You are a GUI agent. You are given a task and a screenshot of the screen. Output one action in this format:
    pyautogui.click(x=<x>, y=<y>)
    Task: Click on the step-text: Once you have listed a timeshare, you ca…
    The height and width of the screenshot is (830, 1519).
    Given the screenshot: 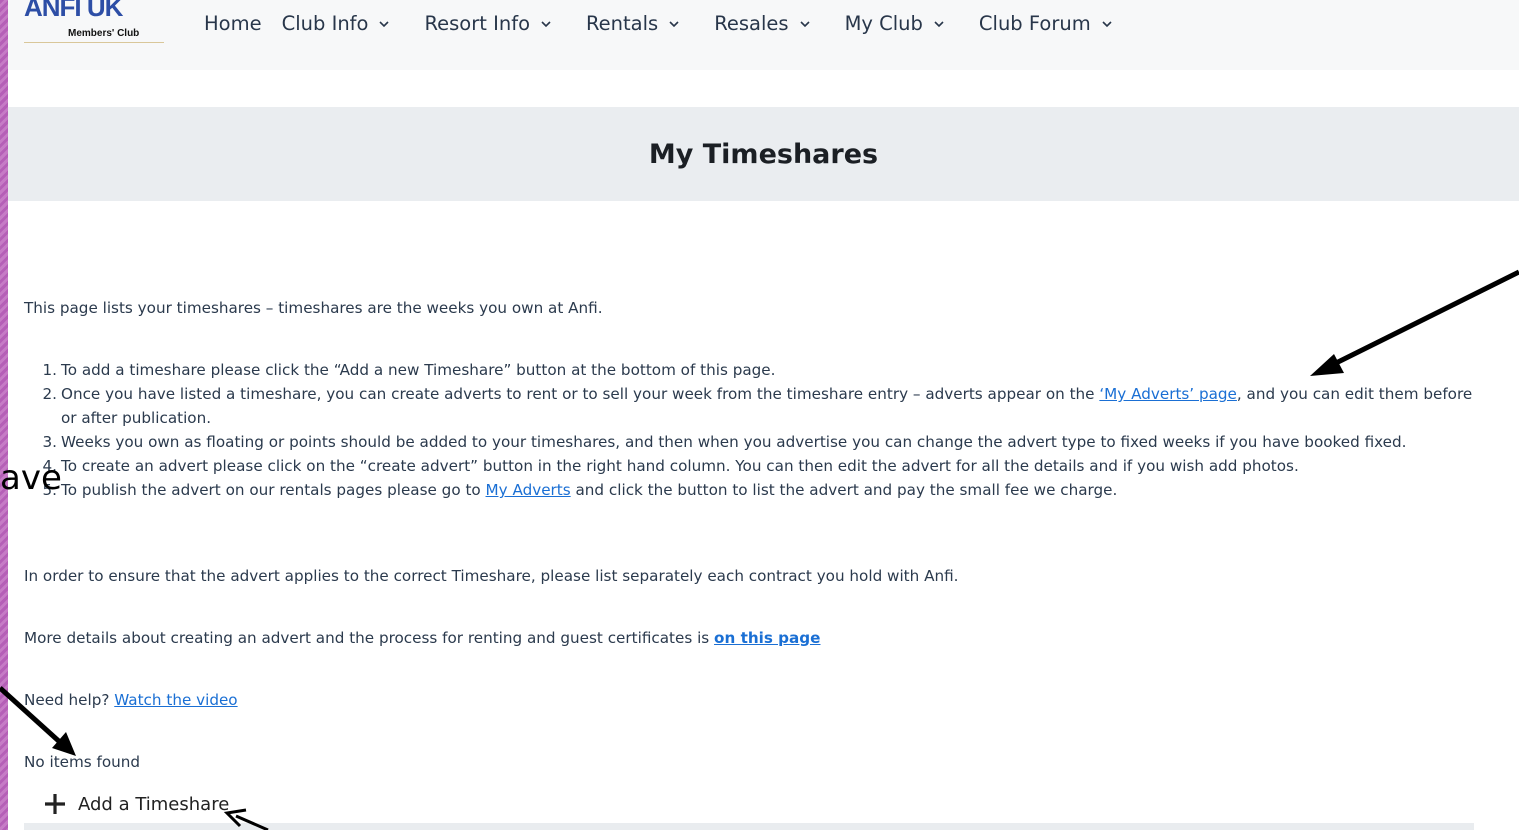 What is the action you would take?
    pyautogui.click(x=772, y=406)
    